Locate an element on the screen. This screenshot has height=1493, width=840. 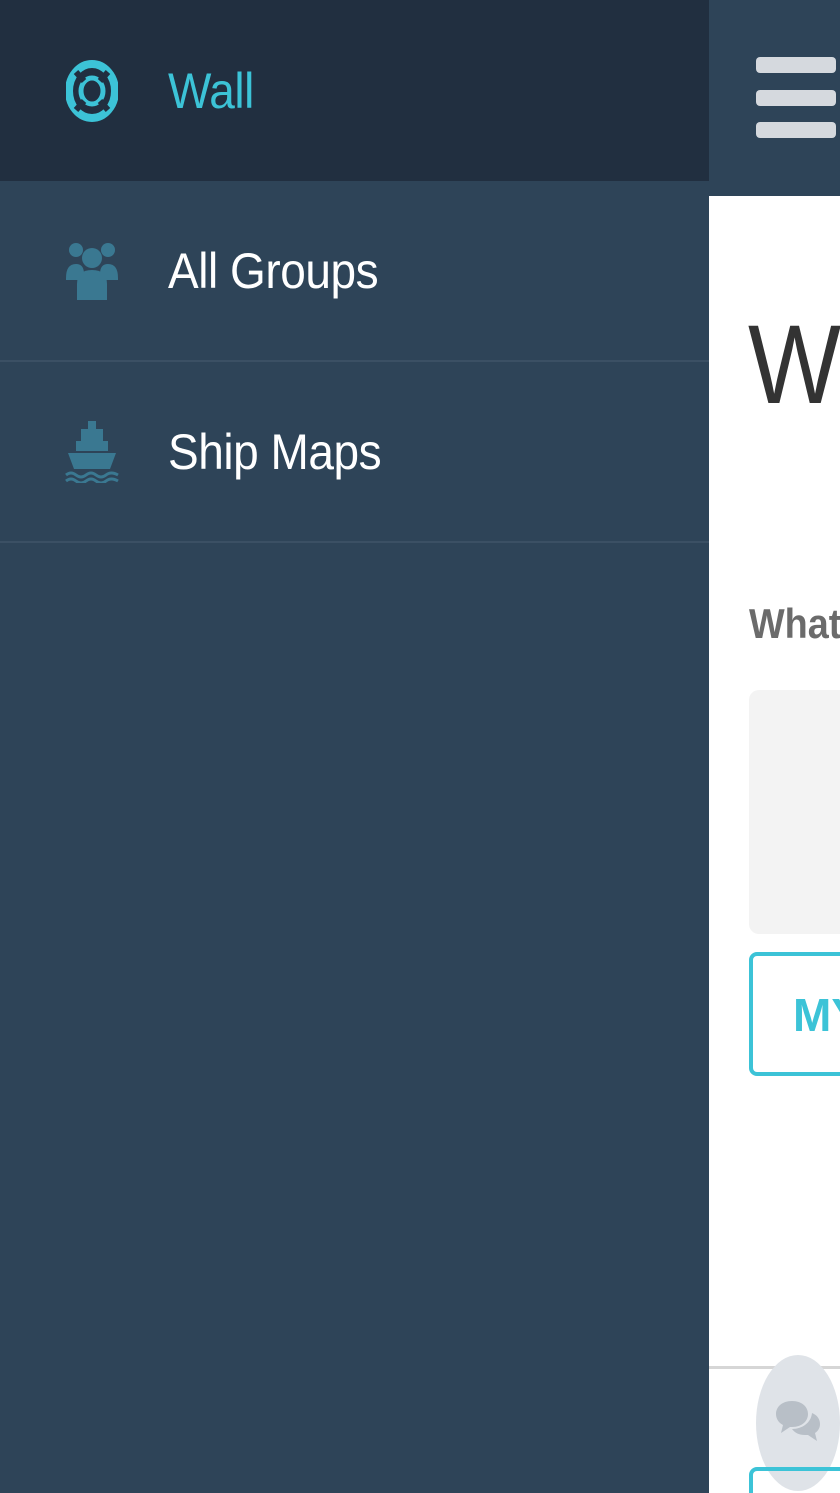
top-bar is located at coordinates (774, 98).